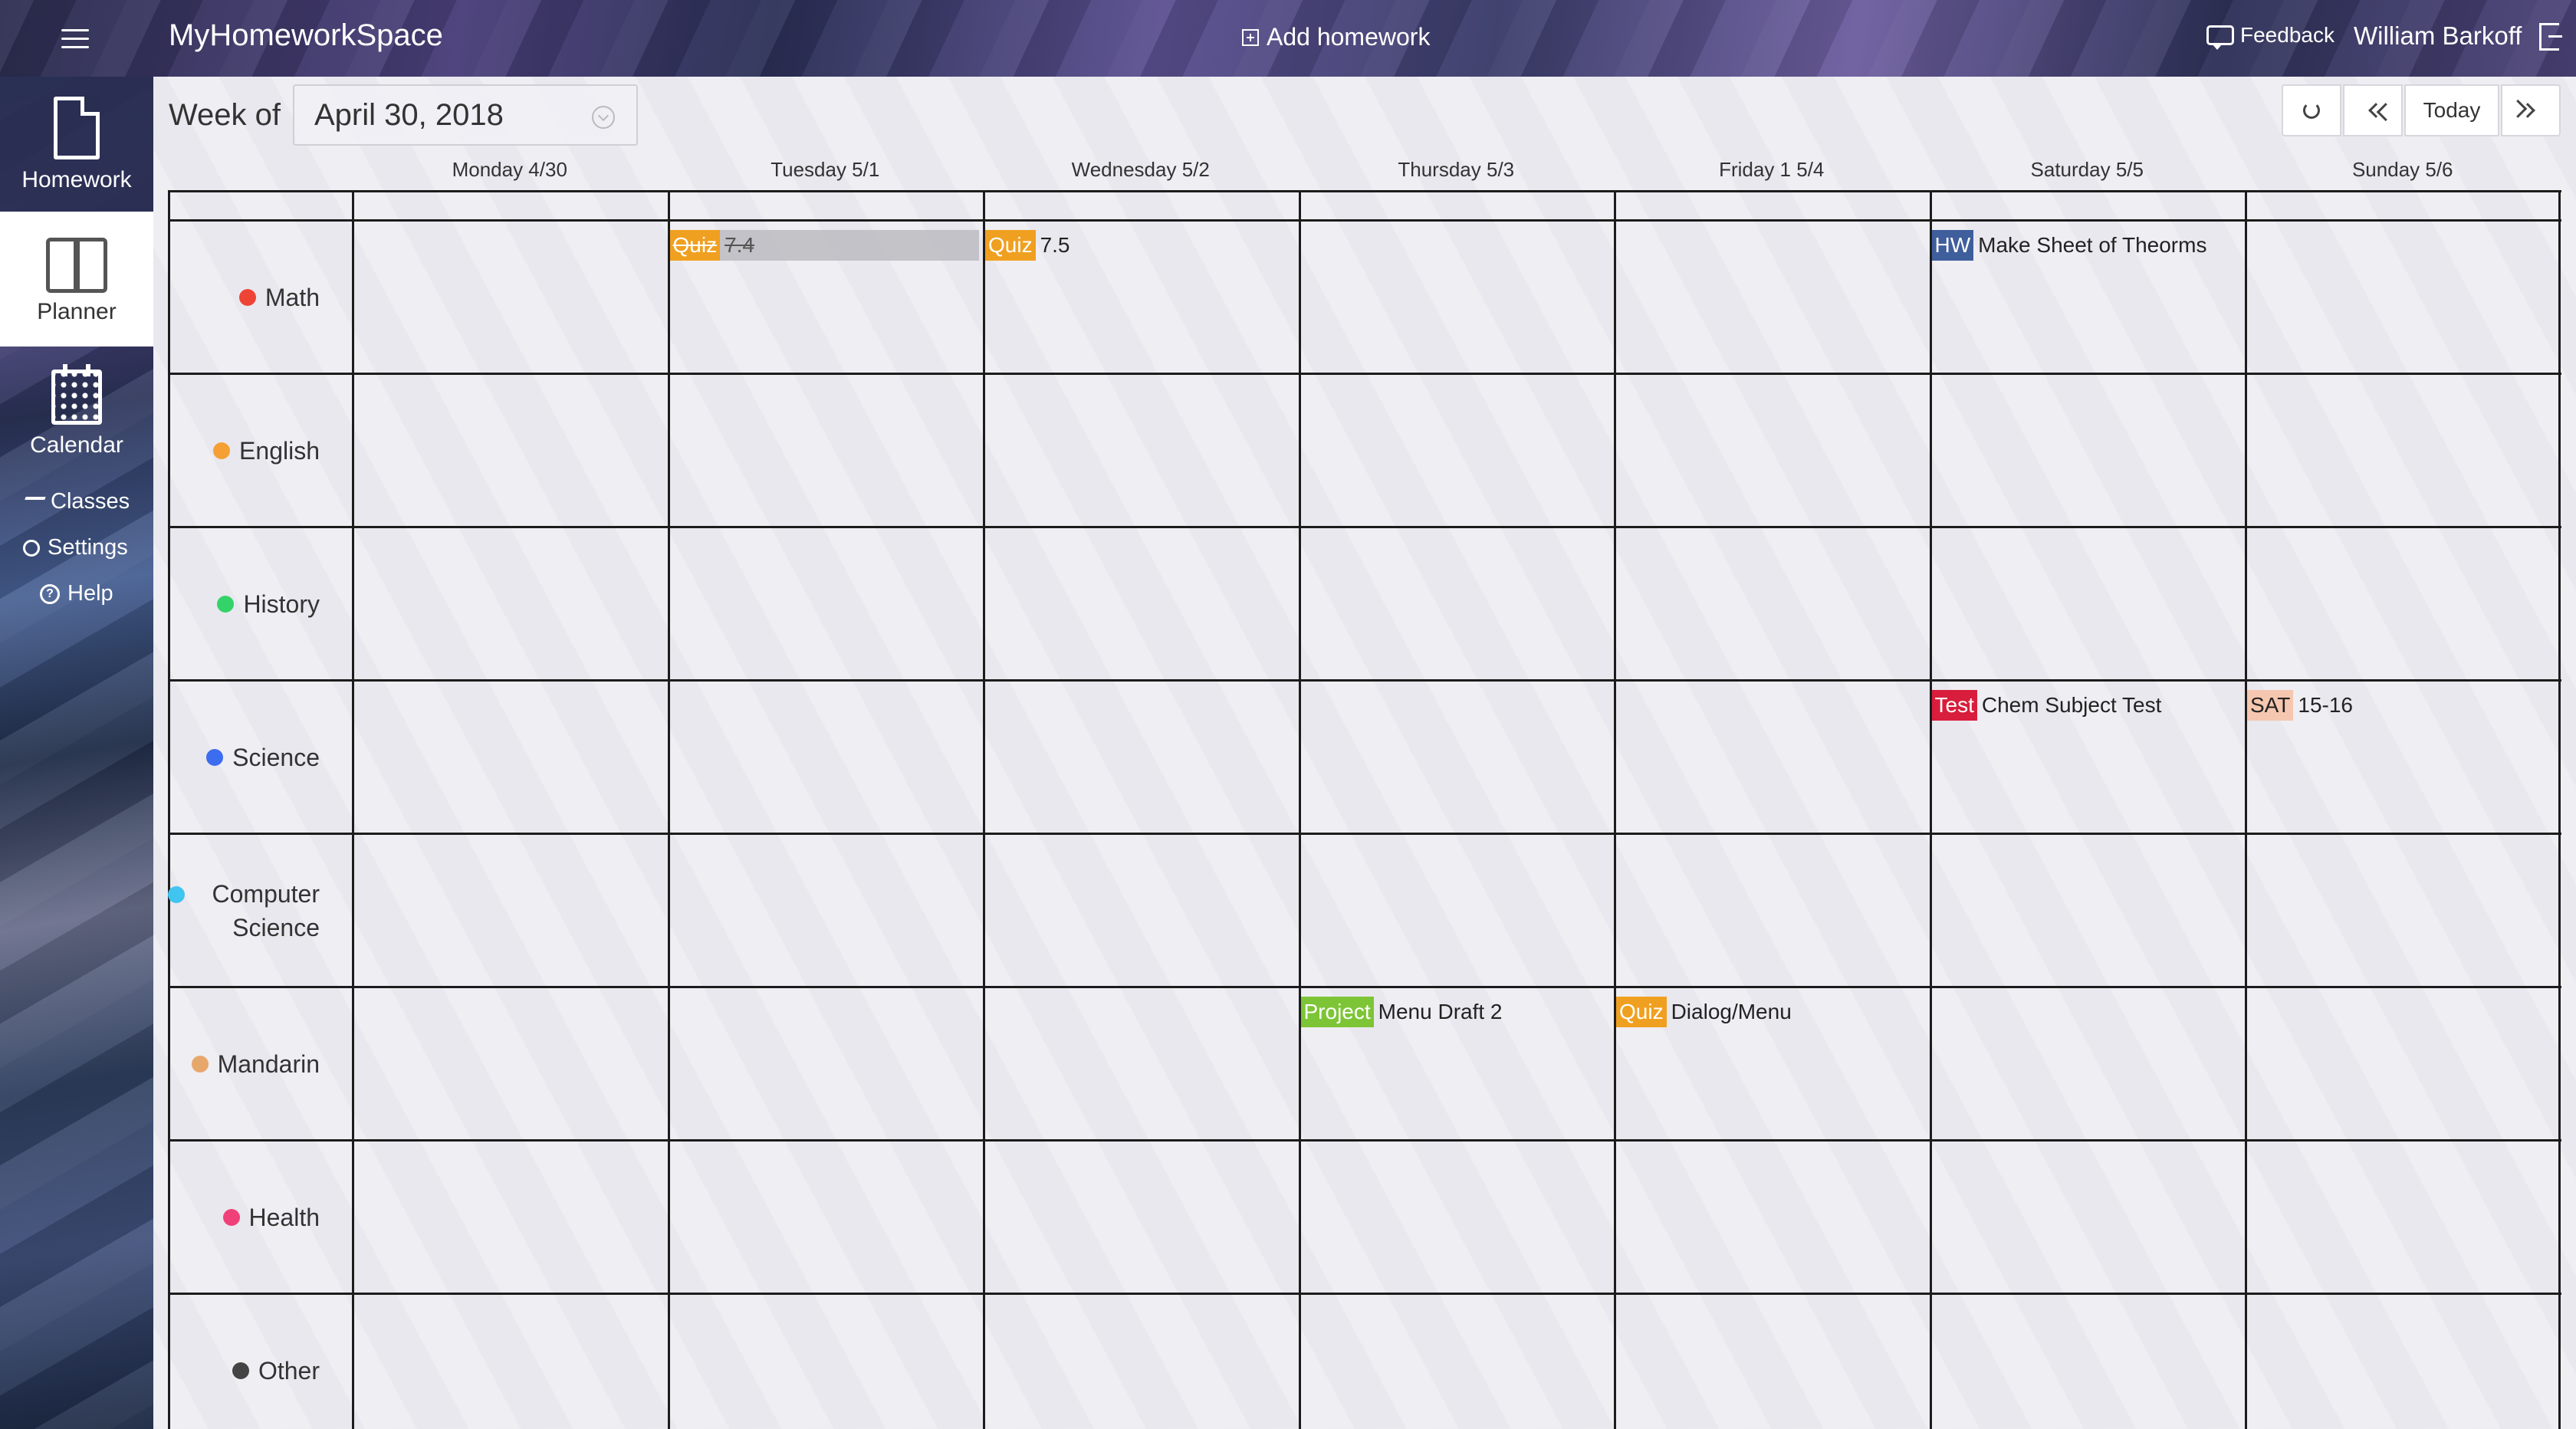 The image size is (2576, 1429). Describe the element at coordinates (77, 311) in the screenshot. I see `sidebar-item-label: Planner` at that location.